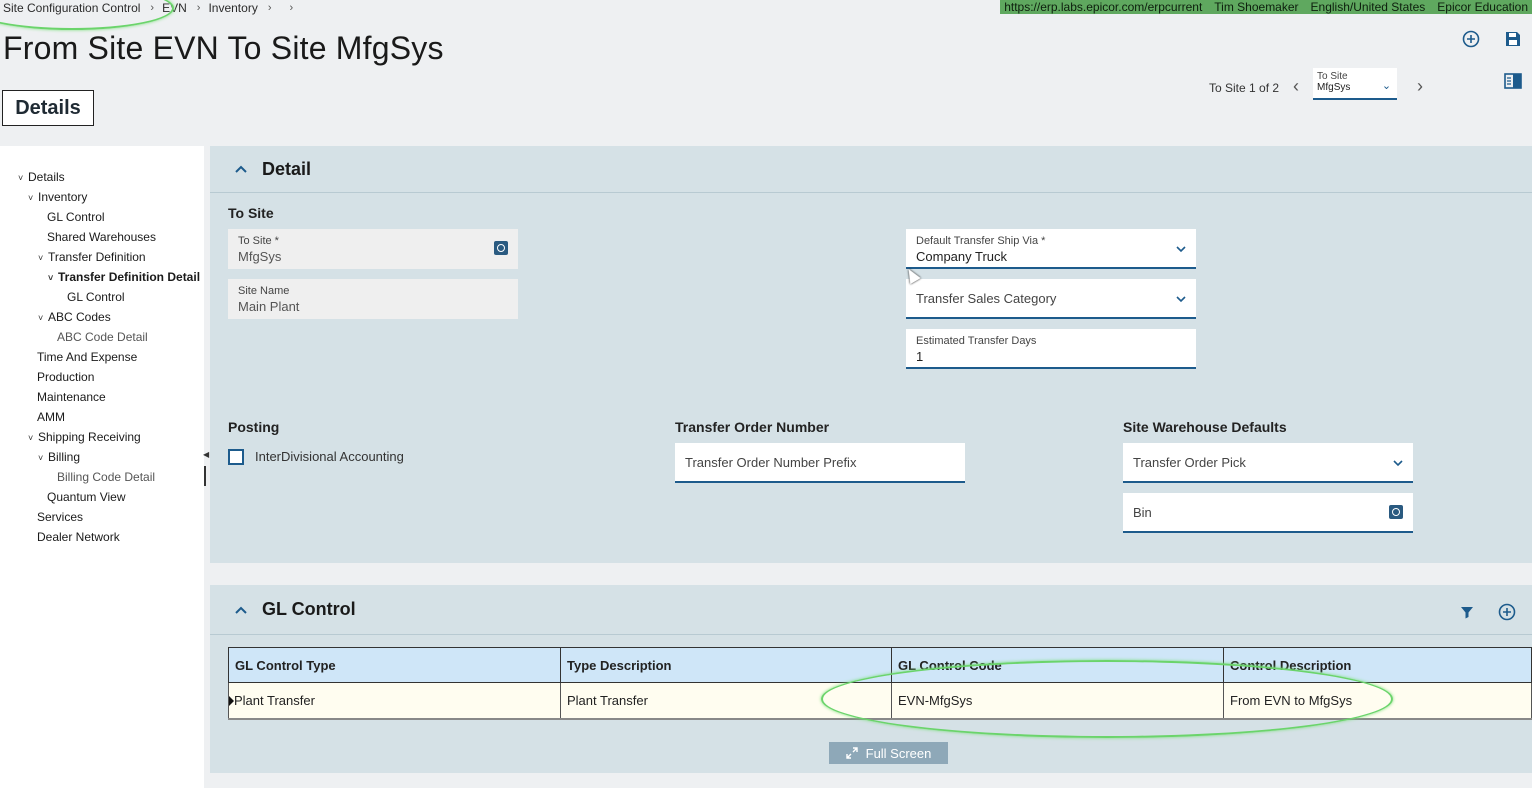 The height and width of the screenshot is (788, 1532). What do you see at coordinates (851, 753) in the screenshot?
I see `expand-icon` at bounding box center [851, 753].